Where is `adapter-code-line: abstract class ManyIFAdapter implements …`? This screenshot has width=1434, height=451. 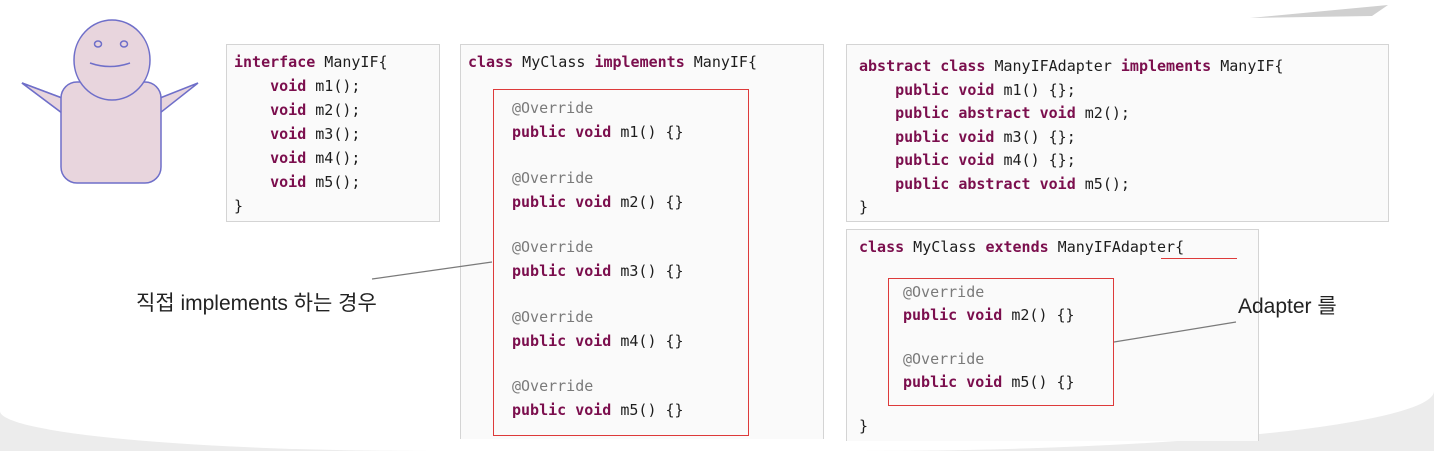
adapter-code-line: abstract class ManyIFAdapter implements … is located at coordinates (1071, 66).